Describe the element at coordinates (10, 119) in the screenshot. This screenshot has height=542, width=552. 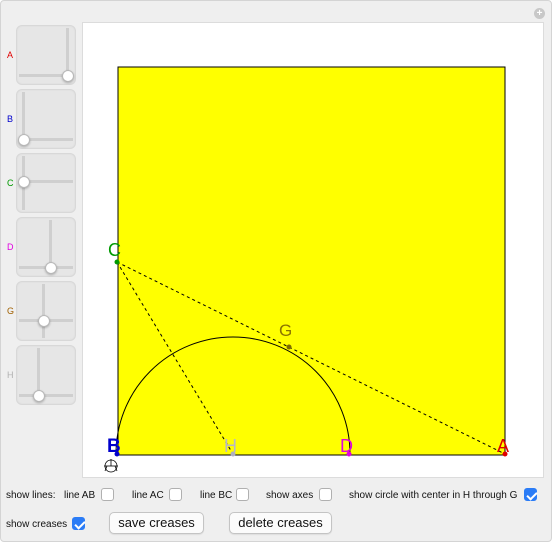
I see `slider-b-label: B` at that location.